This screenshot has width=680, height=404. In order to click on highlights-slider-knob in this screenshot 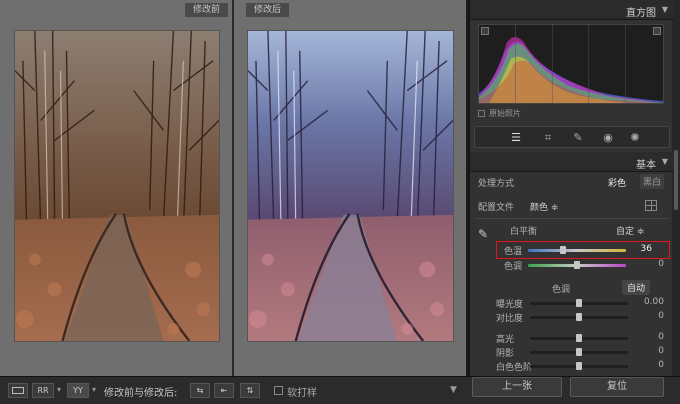, I will do `click(579, 338)`.